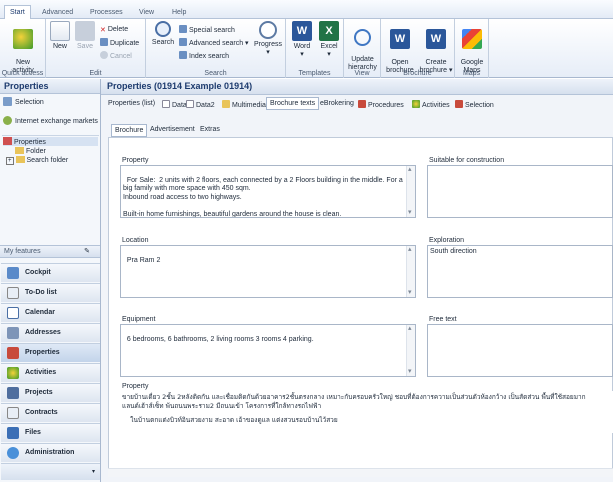 The image size is (613, 487). What do you see at coordinates (50, 292) in the screenshot?
I see `nav-todo-list: To-Do list` at bounding box center [50, 292].